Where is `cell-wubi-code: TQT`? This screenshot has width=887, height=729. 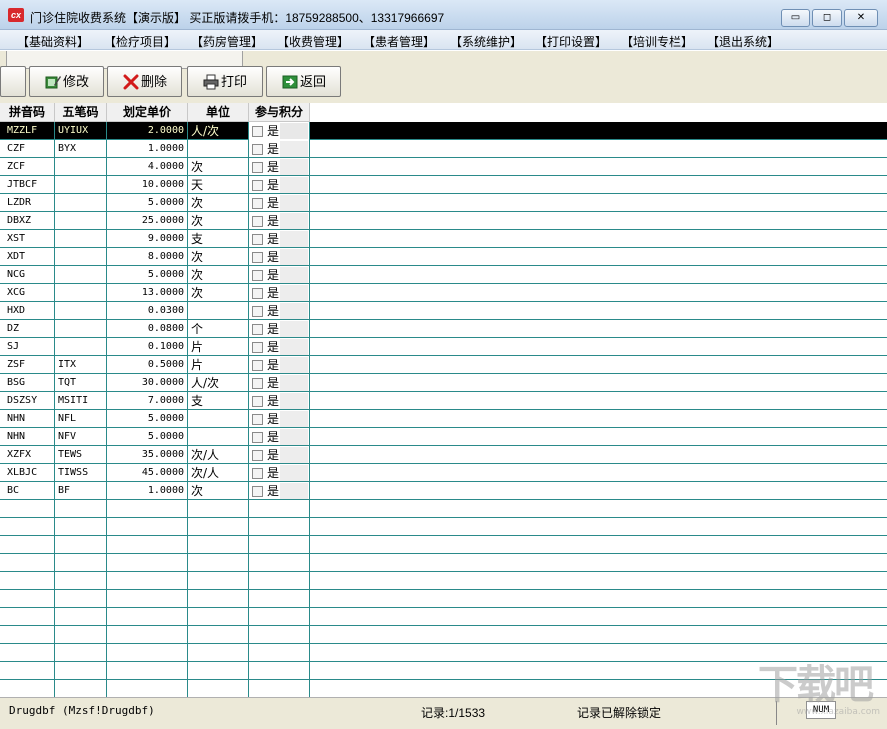 cell-wubi-code: TQT is located at coordinates (81, 383).